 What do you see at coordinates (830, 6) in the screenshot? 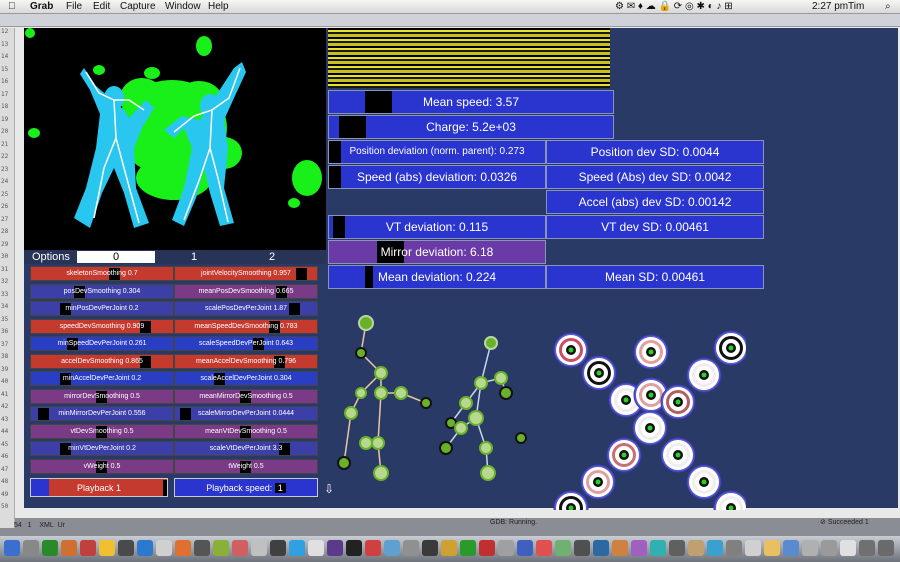
I see `menubar-clock: 2:27 pm` at bounding box center [830, 6].